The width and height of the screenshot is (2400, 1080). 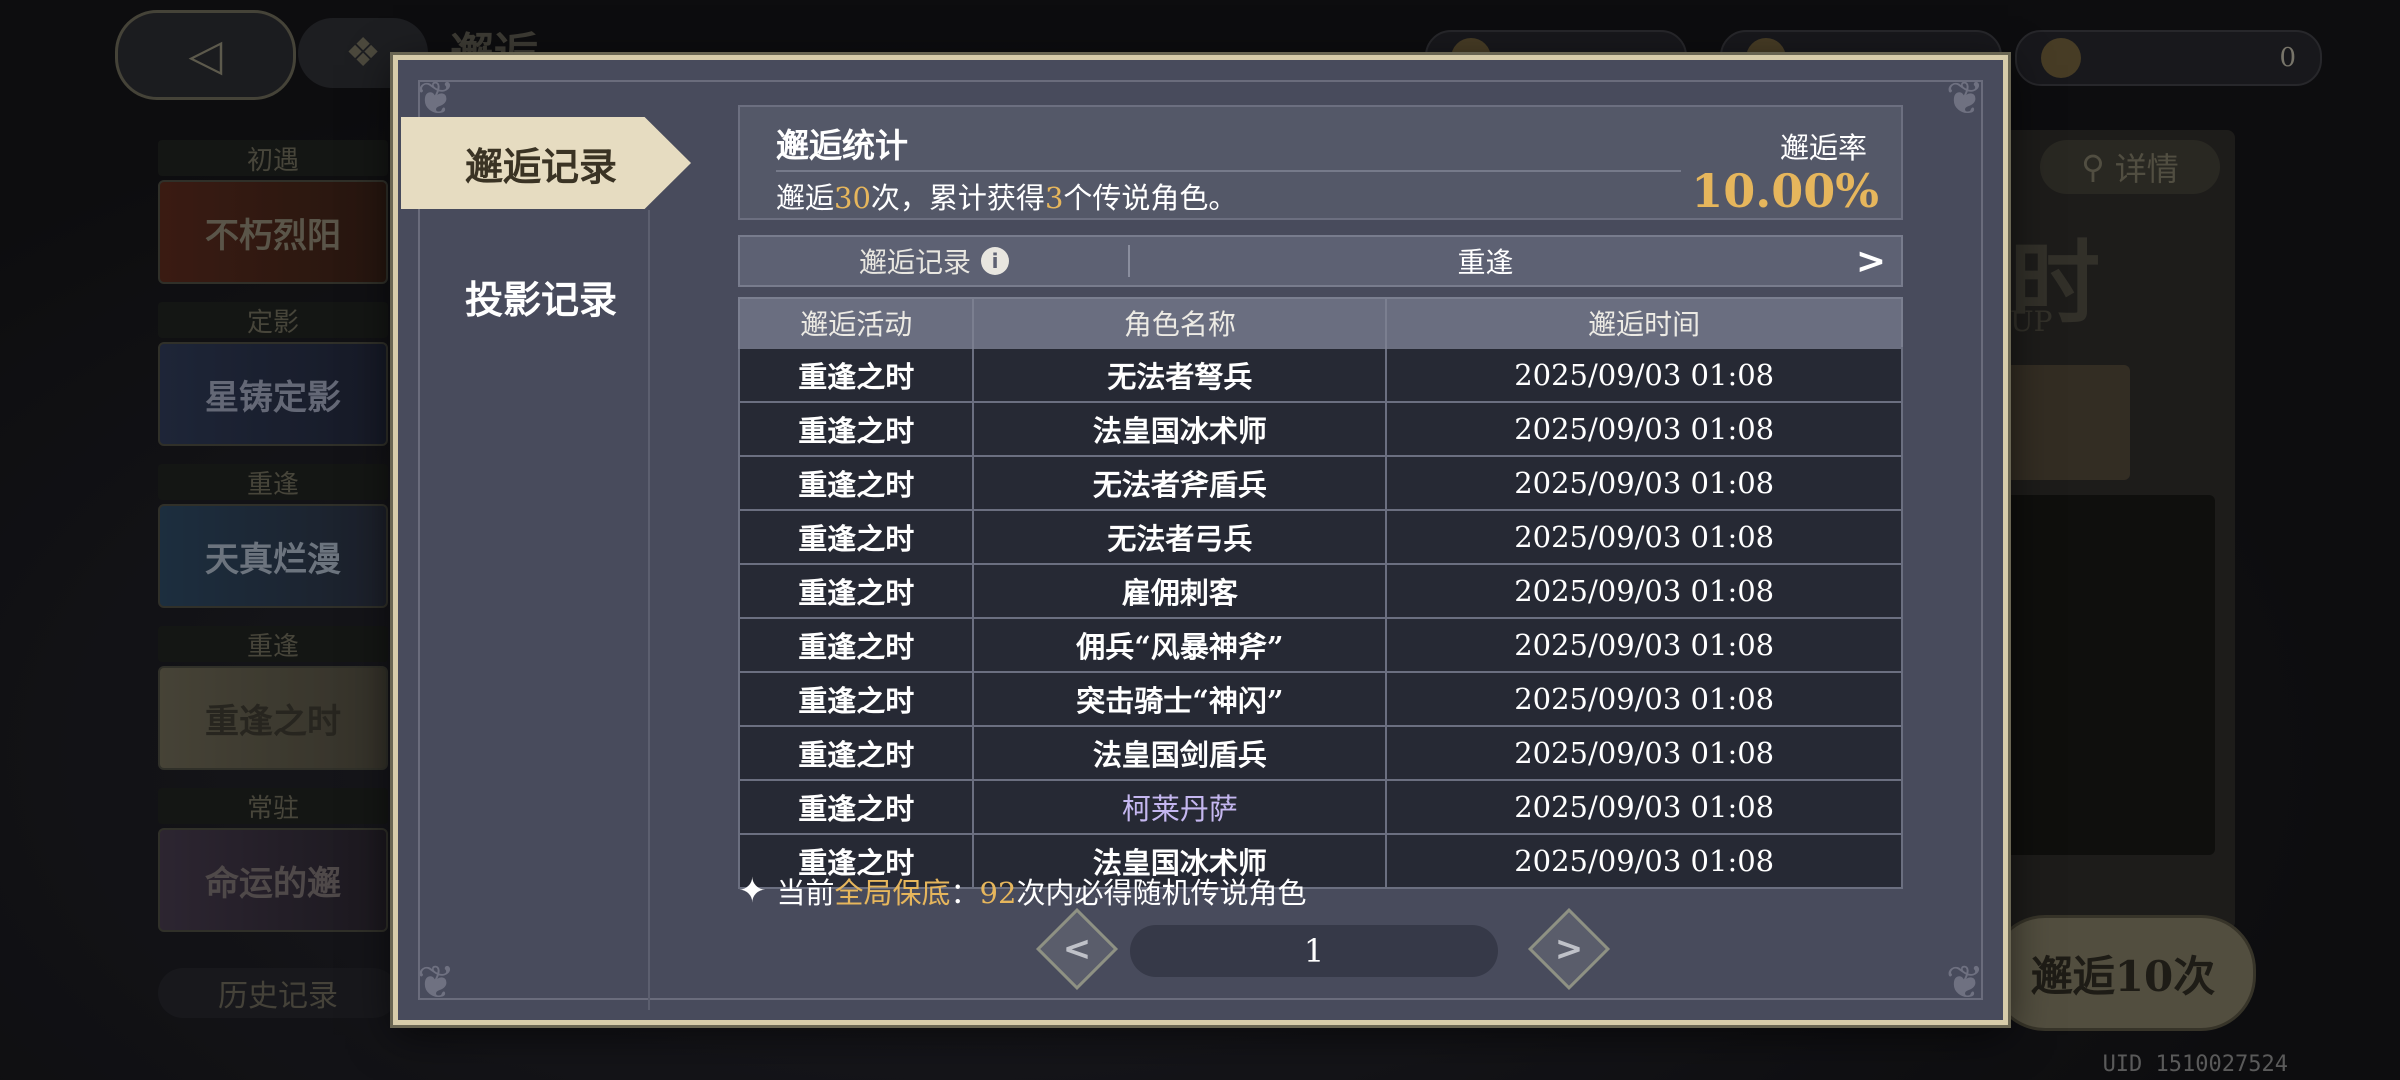 I want to click on pity-prefix: 当前, so click(x=805, y=893).